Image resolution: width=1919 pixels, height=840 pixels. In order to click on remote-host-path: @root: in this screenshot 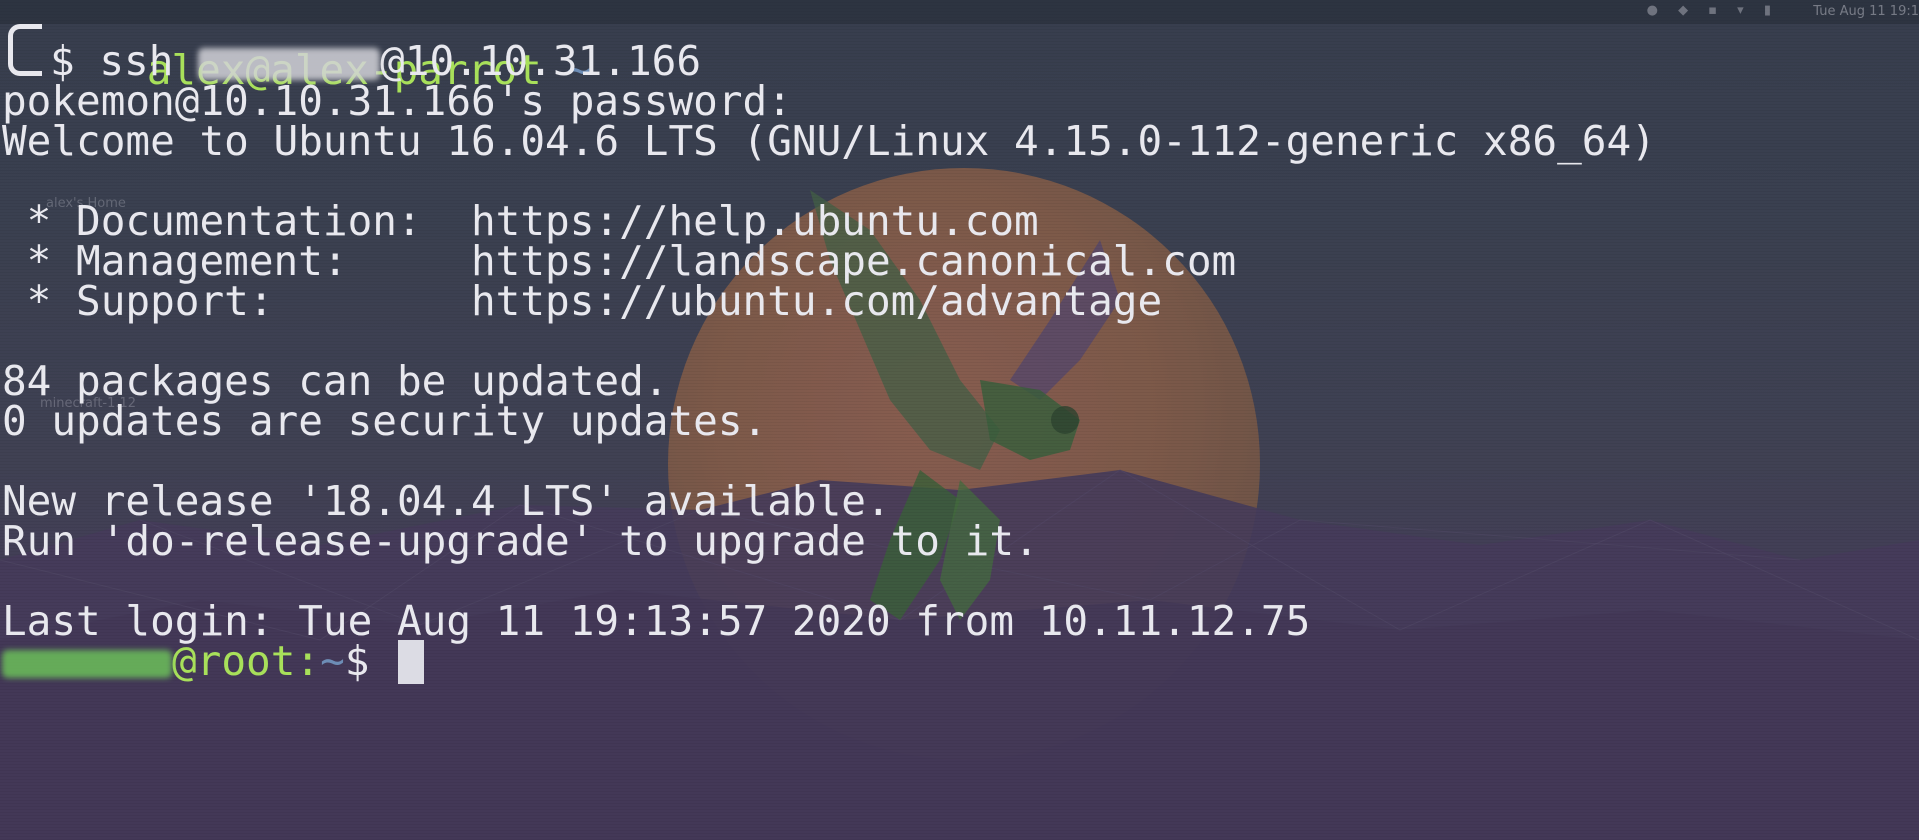, I will do `click(246, 661)`.